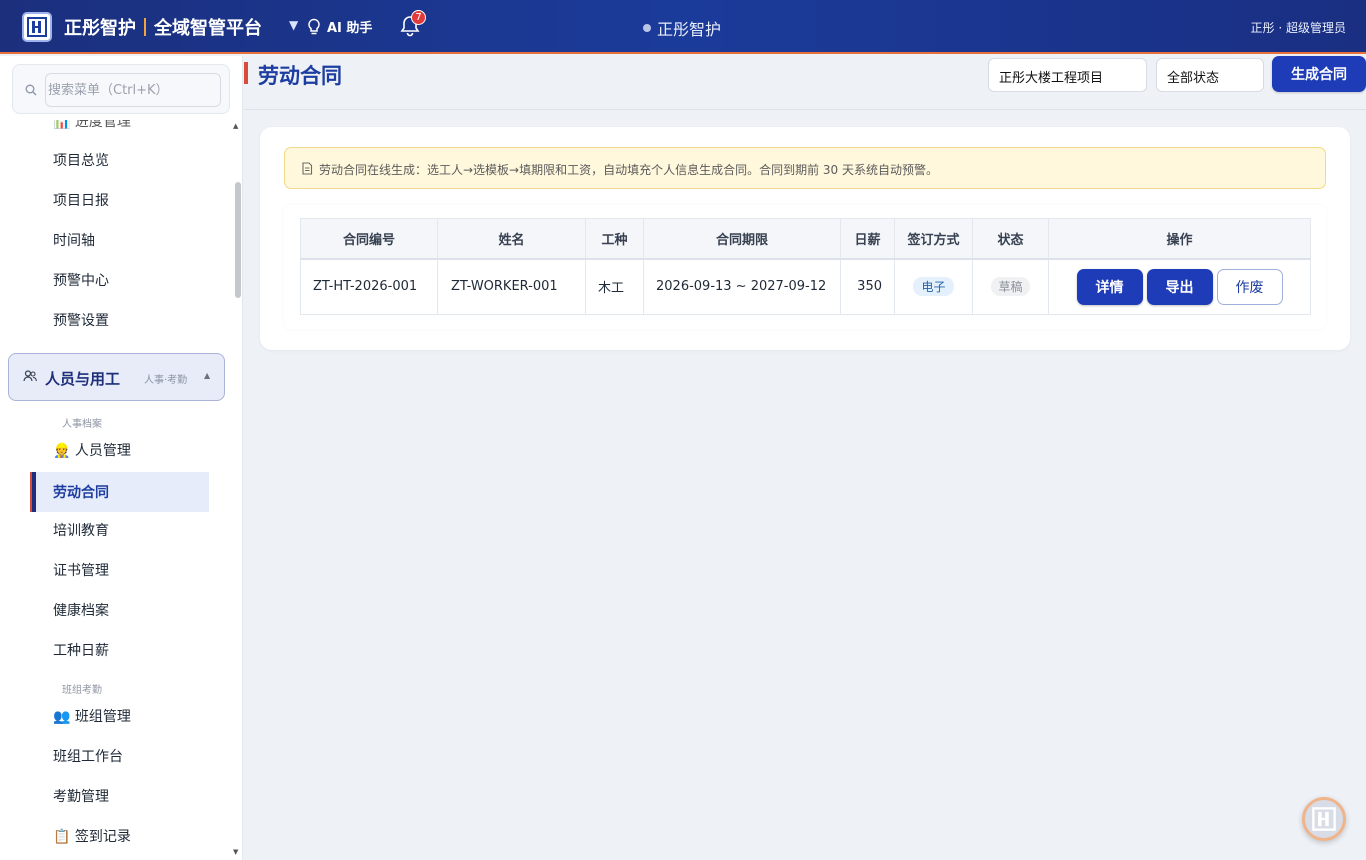 The height and width of the screenshot is (860, 1366). Describe the element at coordinates (145, 27) in the screenshot. I see `brand-divider` at that location.